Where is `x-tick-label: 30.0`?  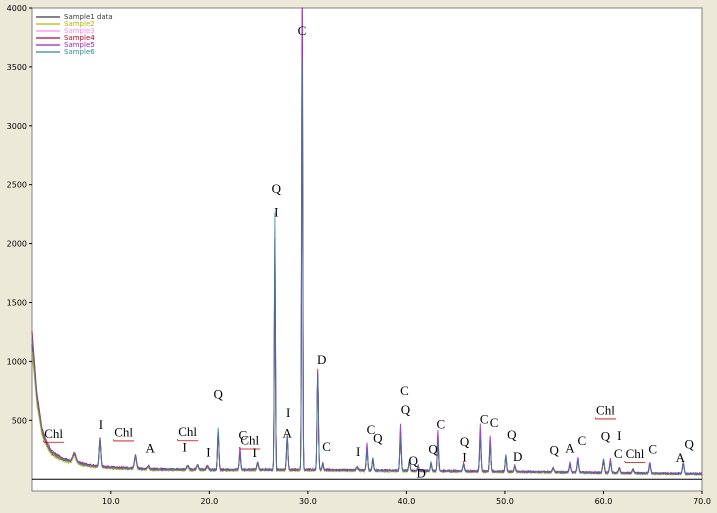
x-tick-label: 30.0 is located at coordinates (308, 501).